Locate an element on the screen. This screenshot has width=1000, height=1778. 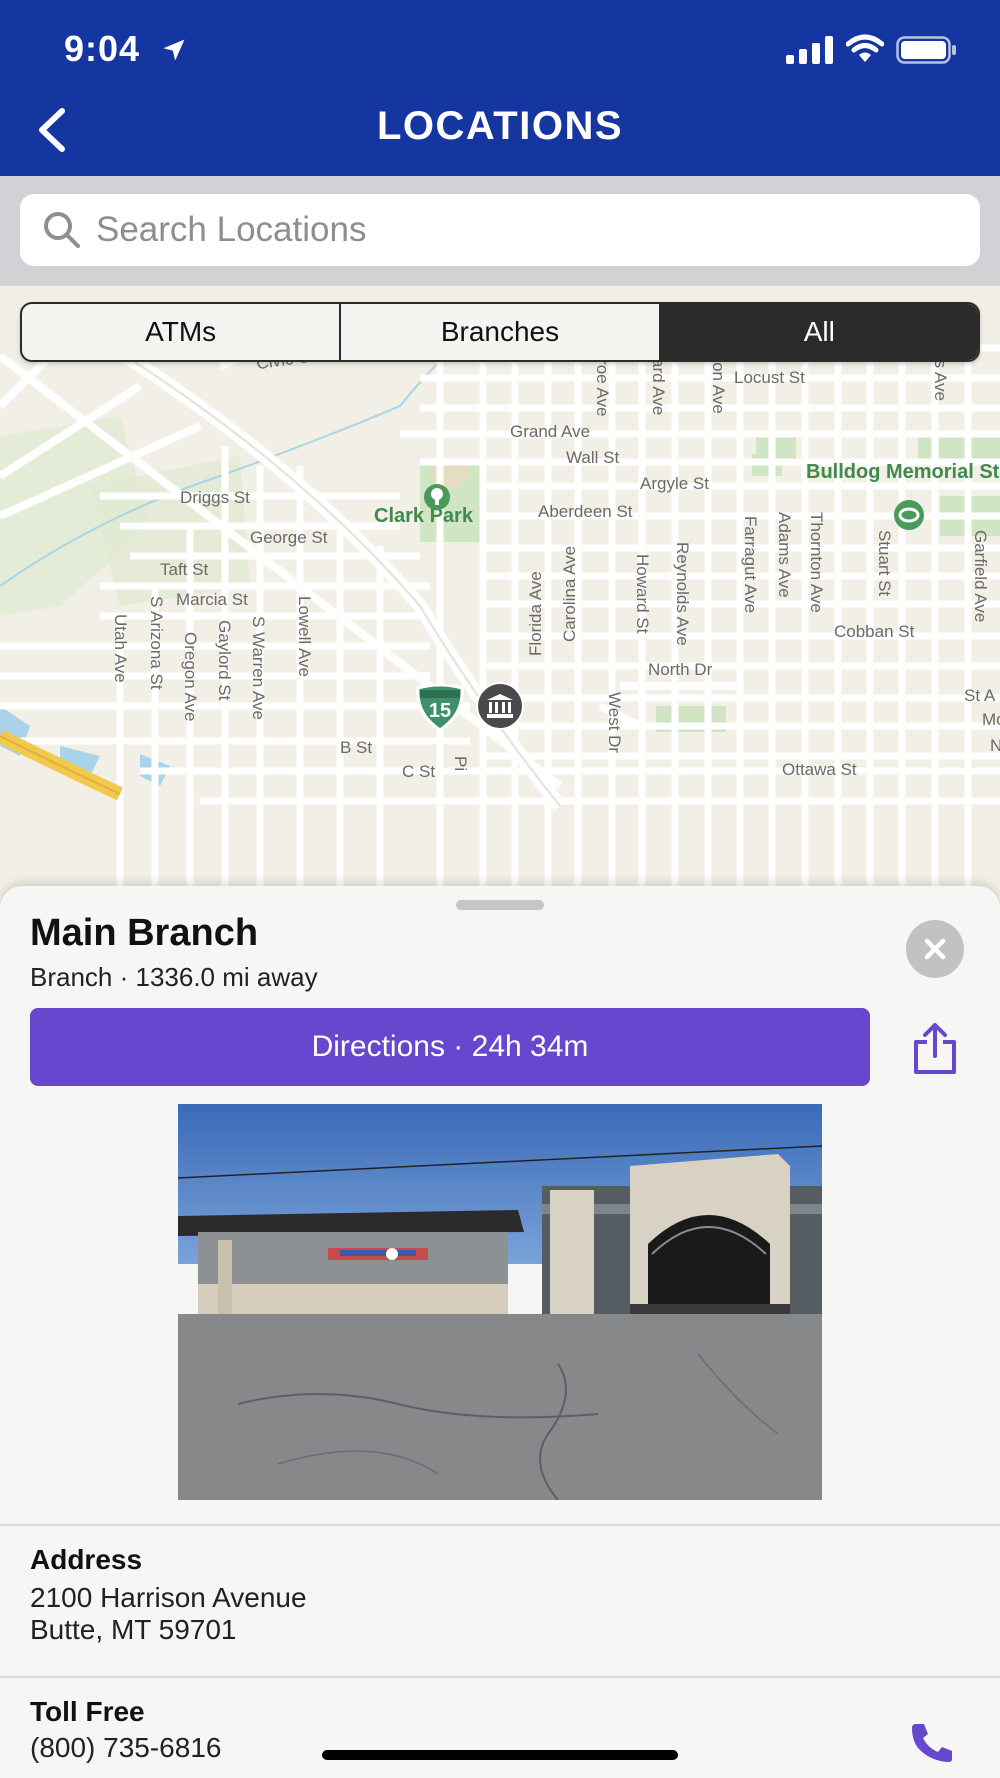
street-label: Reynolds Ave is located at coordinates (682, 594).